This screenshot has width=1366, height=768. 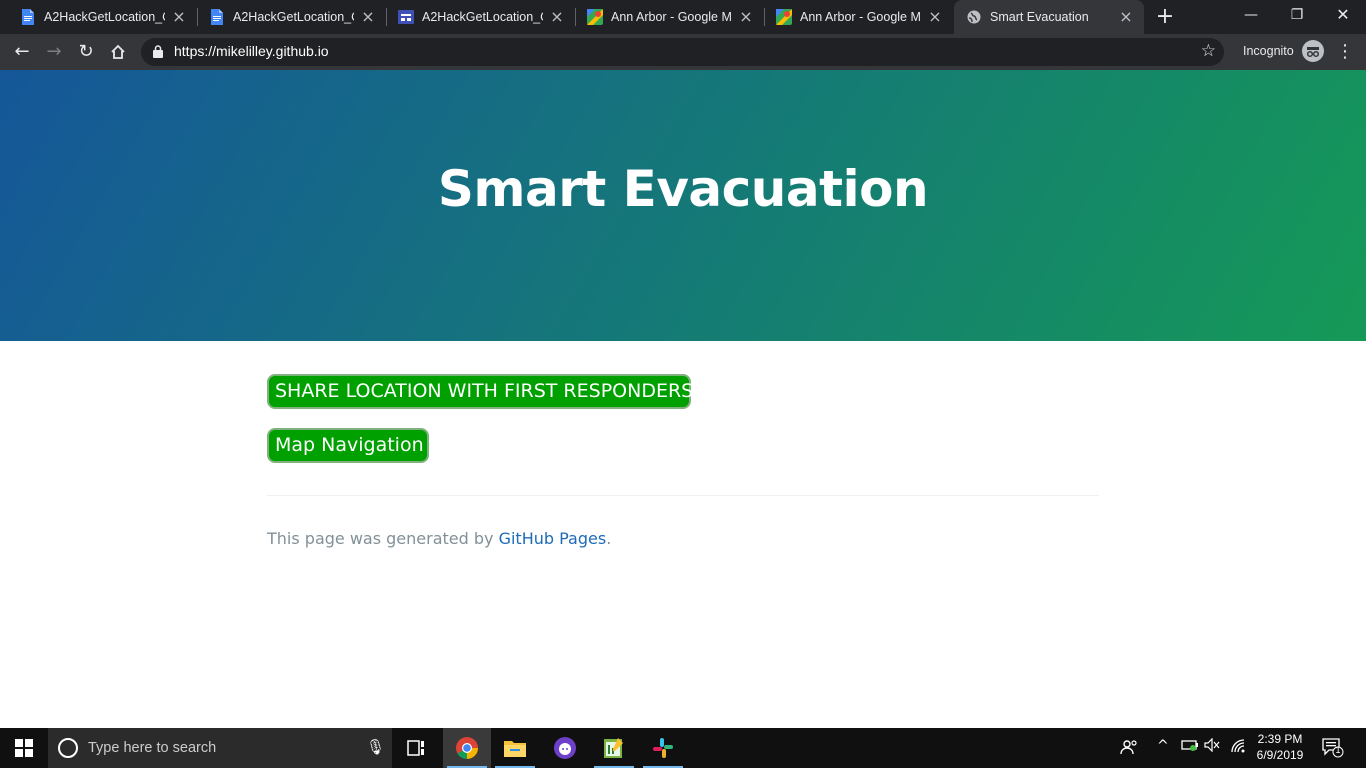 What do you see at coordinates (1280, 755) in the screenshot?
I see `clock-date: 6/9/2019` at bounding box center [1280, 755].